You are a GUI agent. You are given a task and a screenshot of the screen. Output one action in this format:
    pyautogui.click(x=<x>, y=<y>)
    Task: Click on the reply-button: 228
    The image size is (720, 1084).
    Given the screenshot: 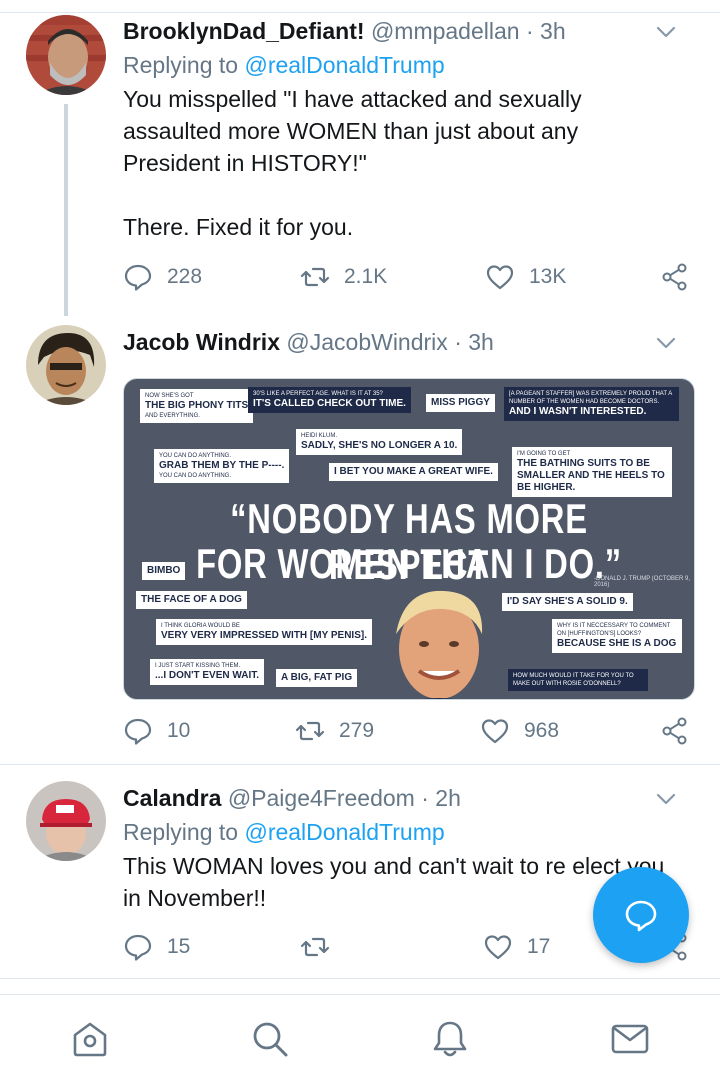 What is the action you would take?
    pyautogui.click(x=162, y=277)
    